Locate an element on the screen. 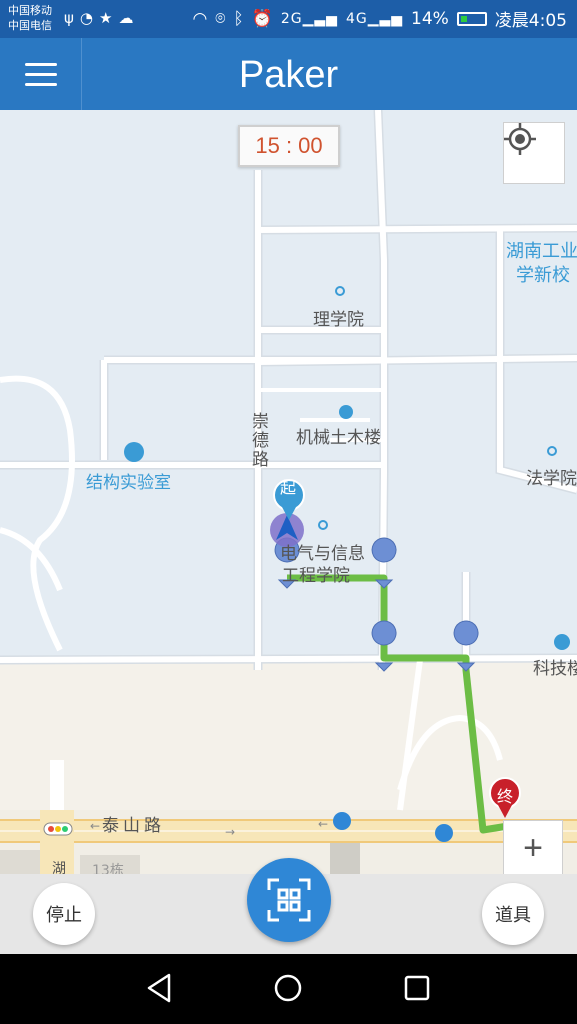 This screenshot has height=1024, width=577. label-mech: 机械土木楼 is located at coordinates (338, 438).